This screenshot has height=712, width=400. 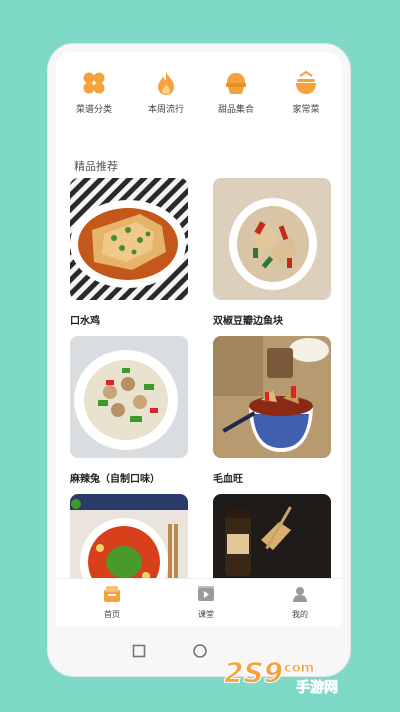 I want to click on recipe-card: 麻辣兔（自制口味）, so click(x=129, y=410).